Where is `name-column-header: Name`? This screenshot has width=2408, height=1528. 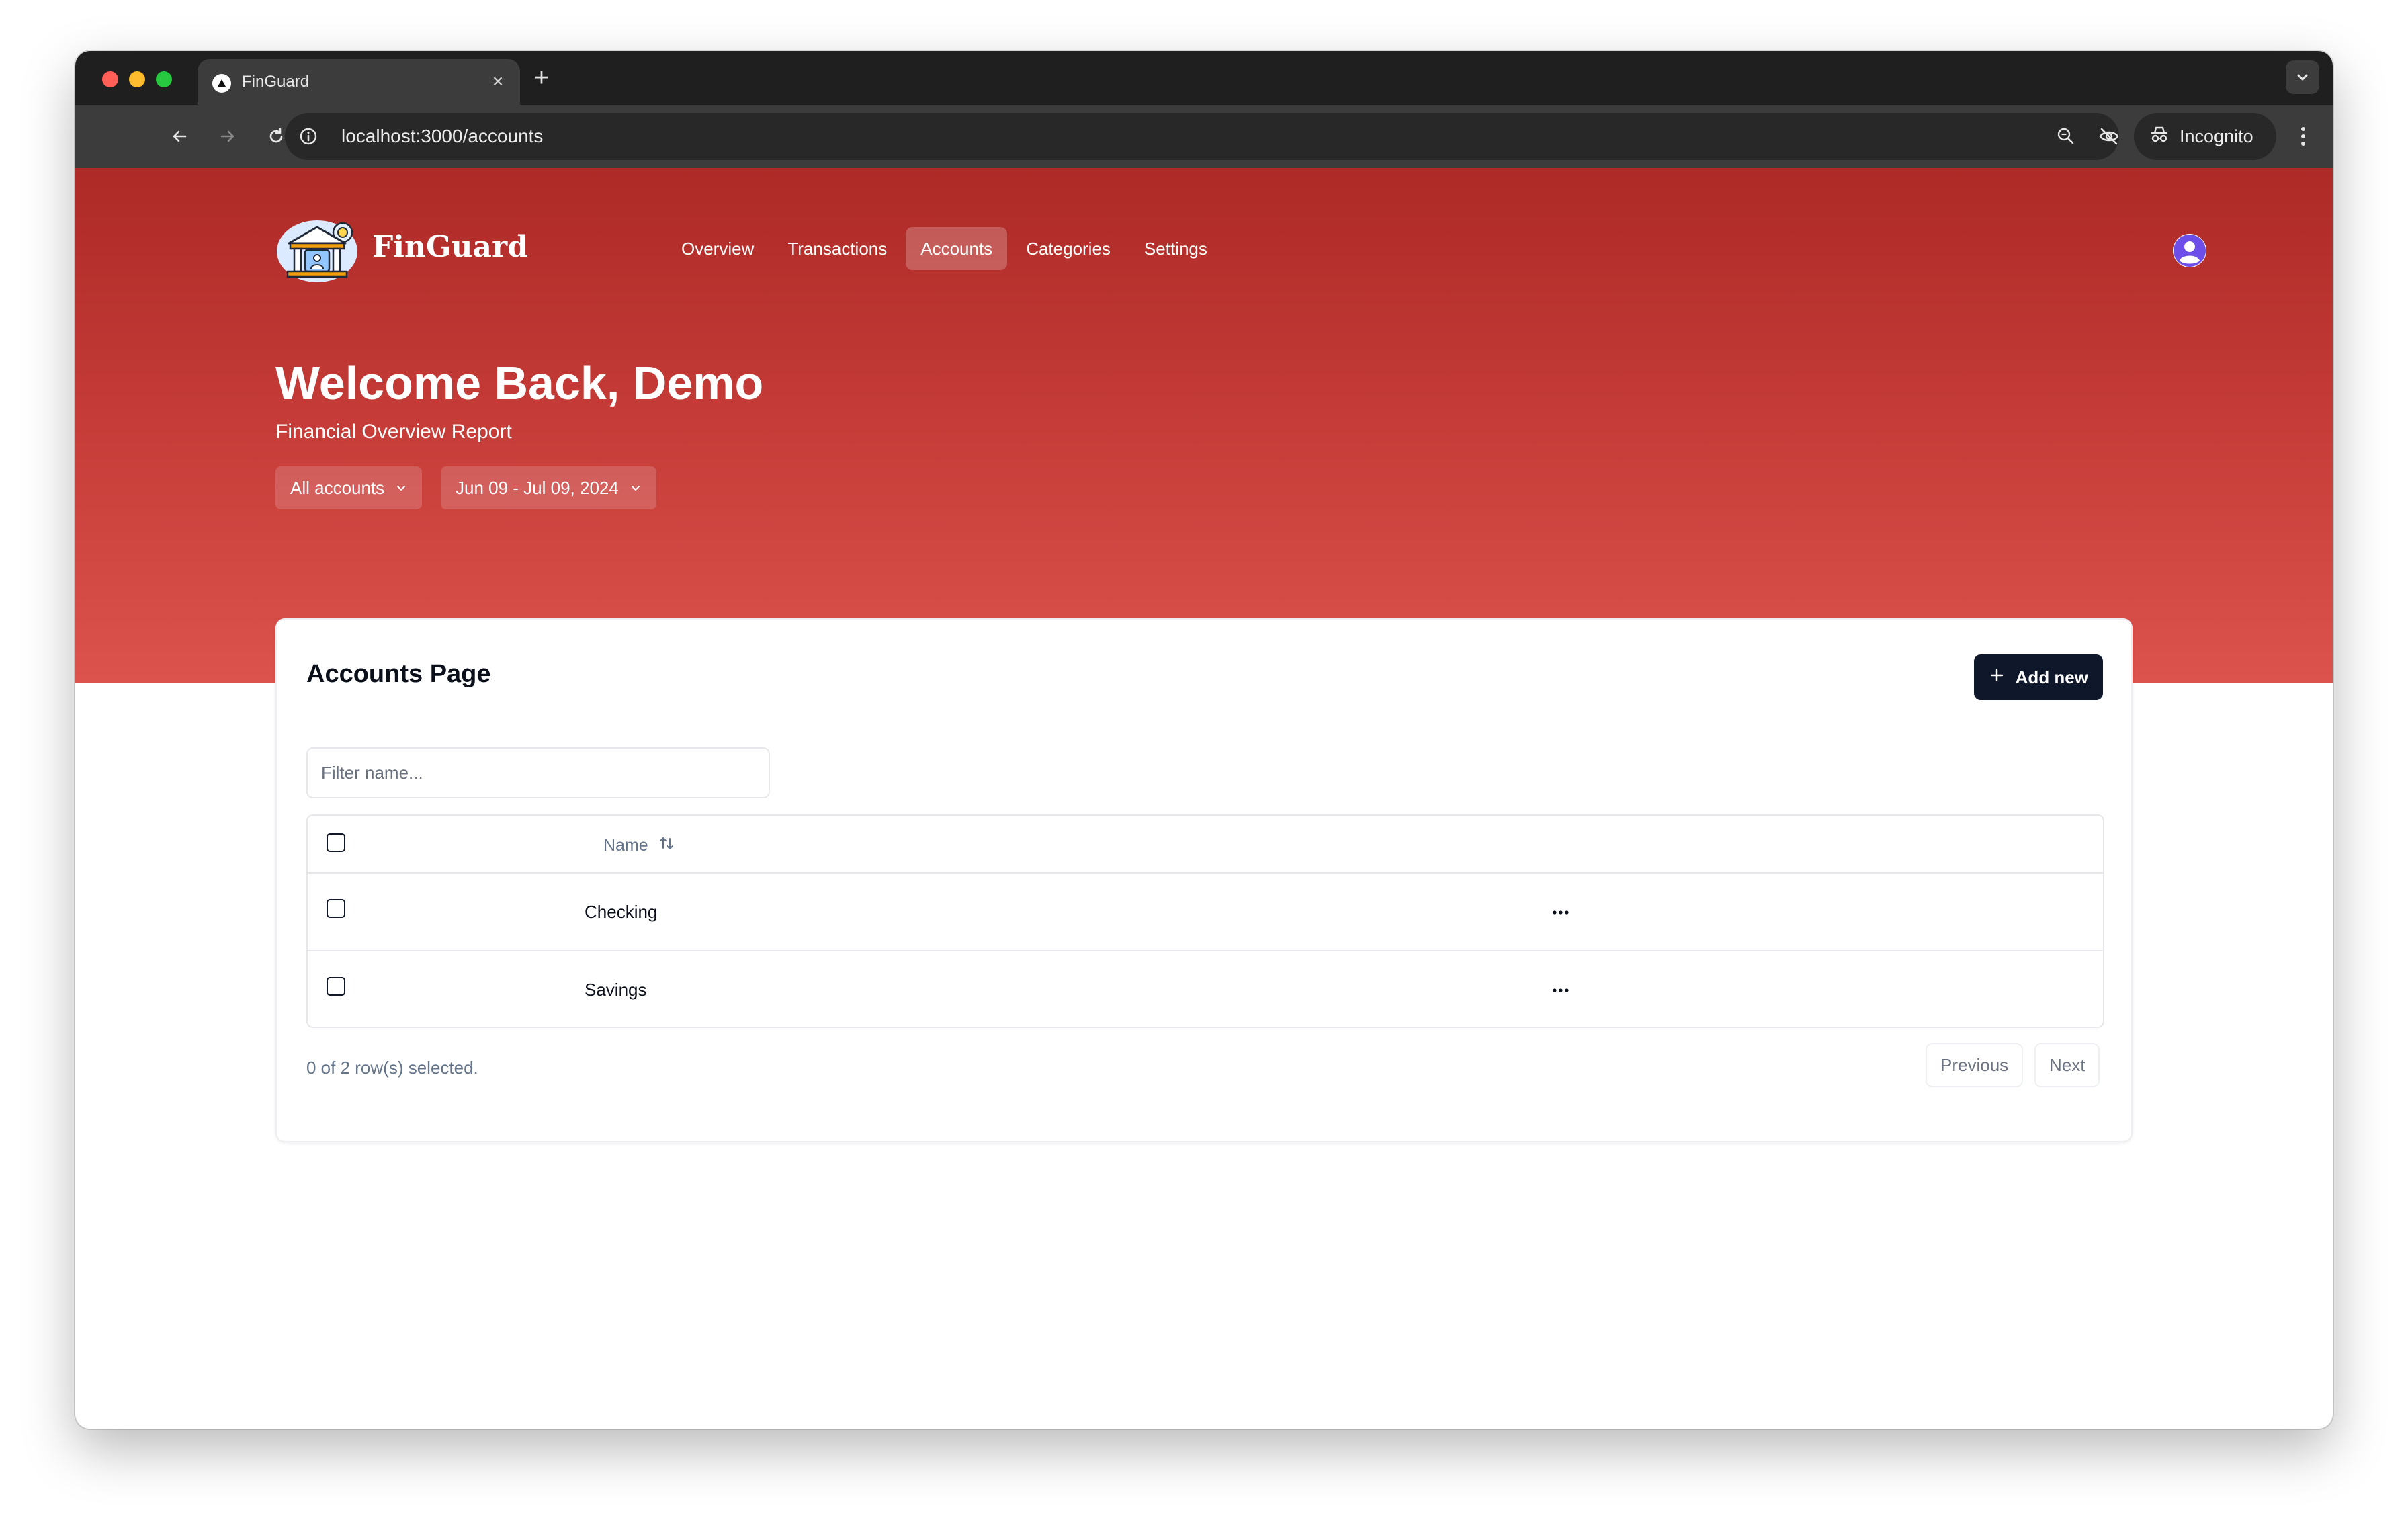 name-column-header: Name is located at coordinates (639, 846).